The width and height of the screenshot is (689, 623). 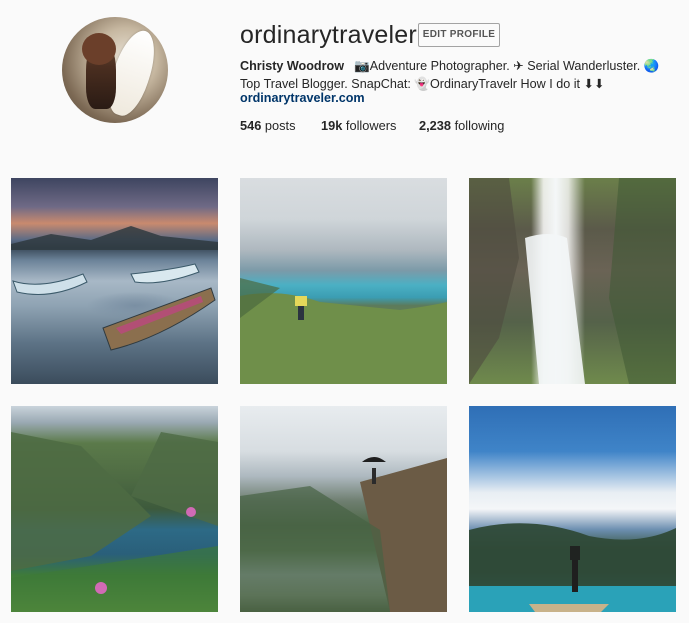 What do you see at coordinates (114, 522) in the screenshot?
I see `fjord-valley-illustration` at bounding box center [114, 522].